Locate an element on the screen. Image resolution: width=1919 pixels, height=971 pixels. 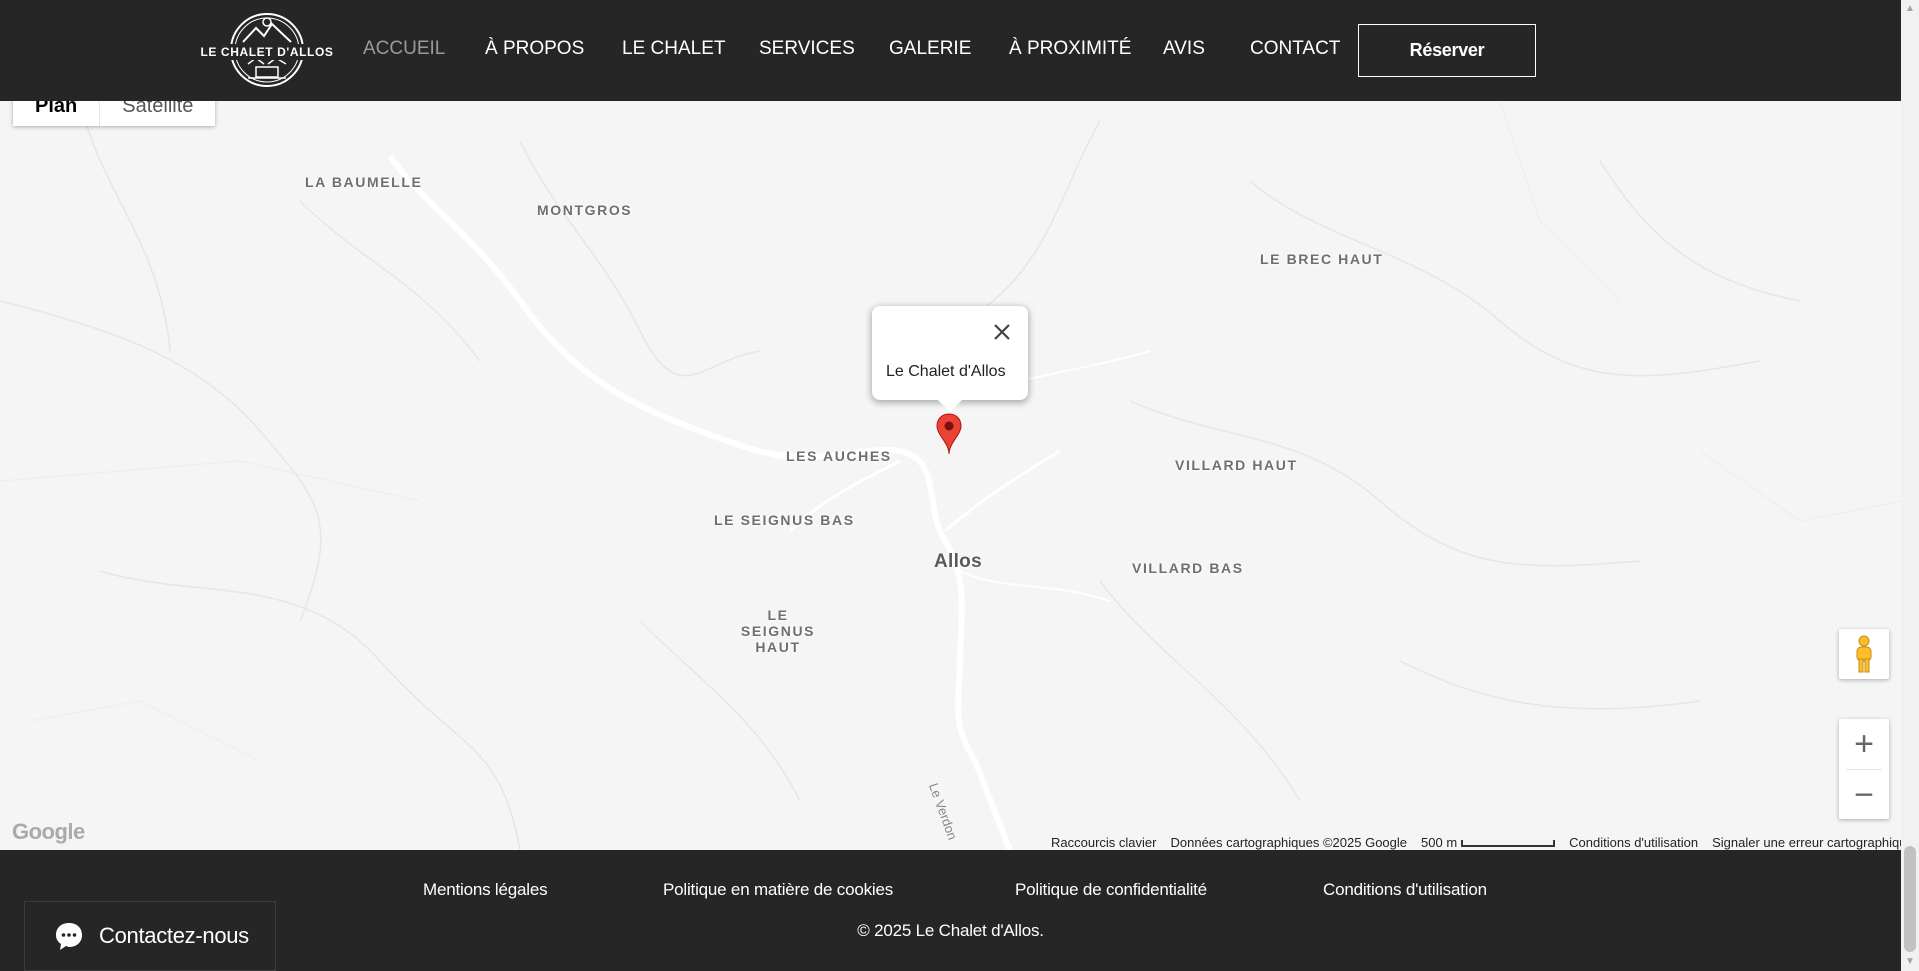
nav-galerie: GALERIE is located at coordinates (930, 49).